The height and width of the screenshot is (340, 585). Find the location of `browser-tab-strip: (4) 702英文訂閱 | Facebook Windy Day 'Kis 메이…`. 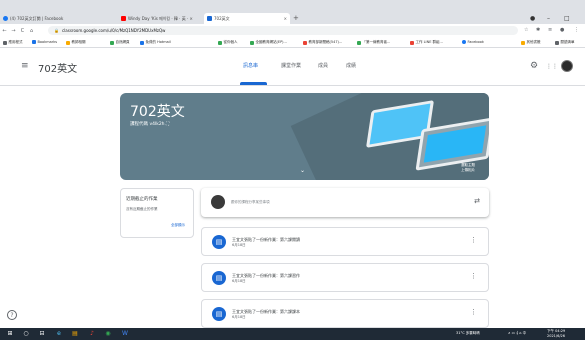

browser-tab-strip: (4) 702英文訂閱 | Facebook Windy Day 'Kis 메이… is located at coordinates (292, 12).